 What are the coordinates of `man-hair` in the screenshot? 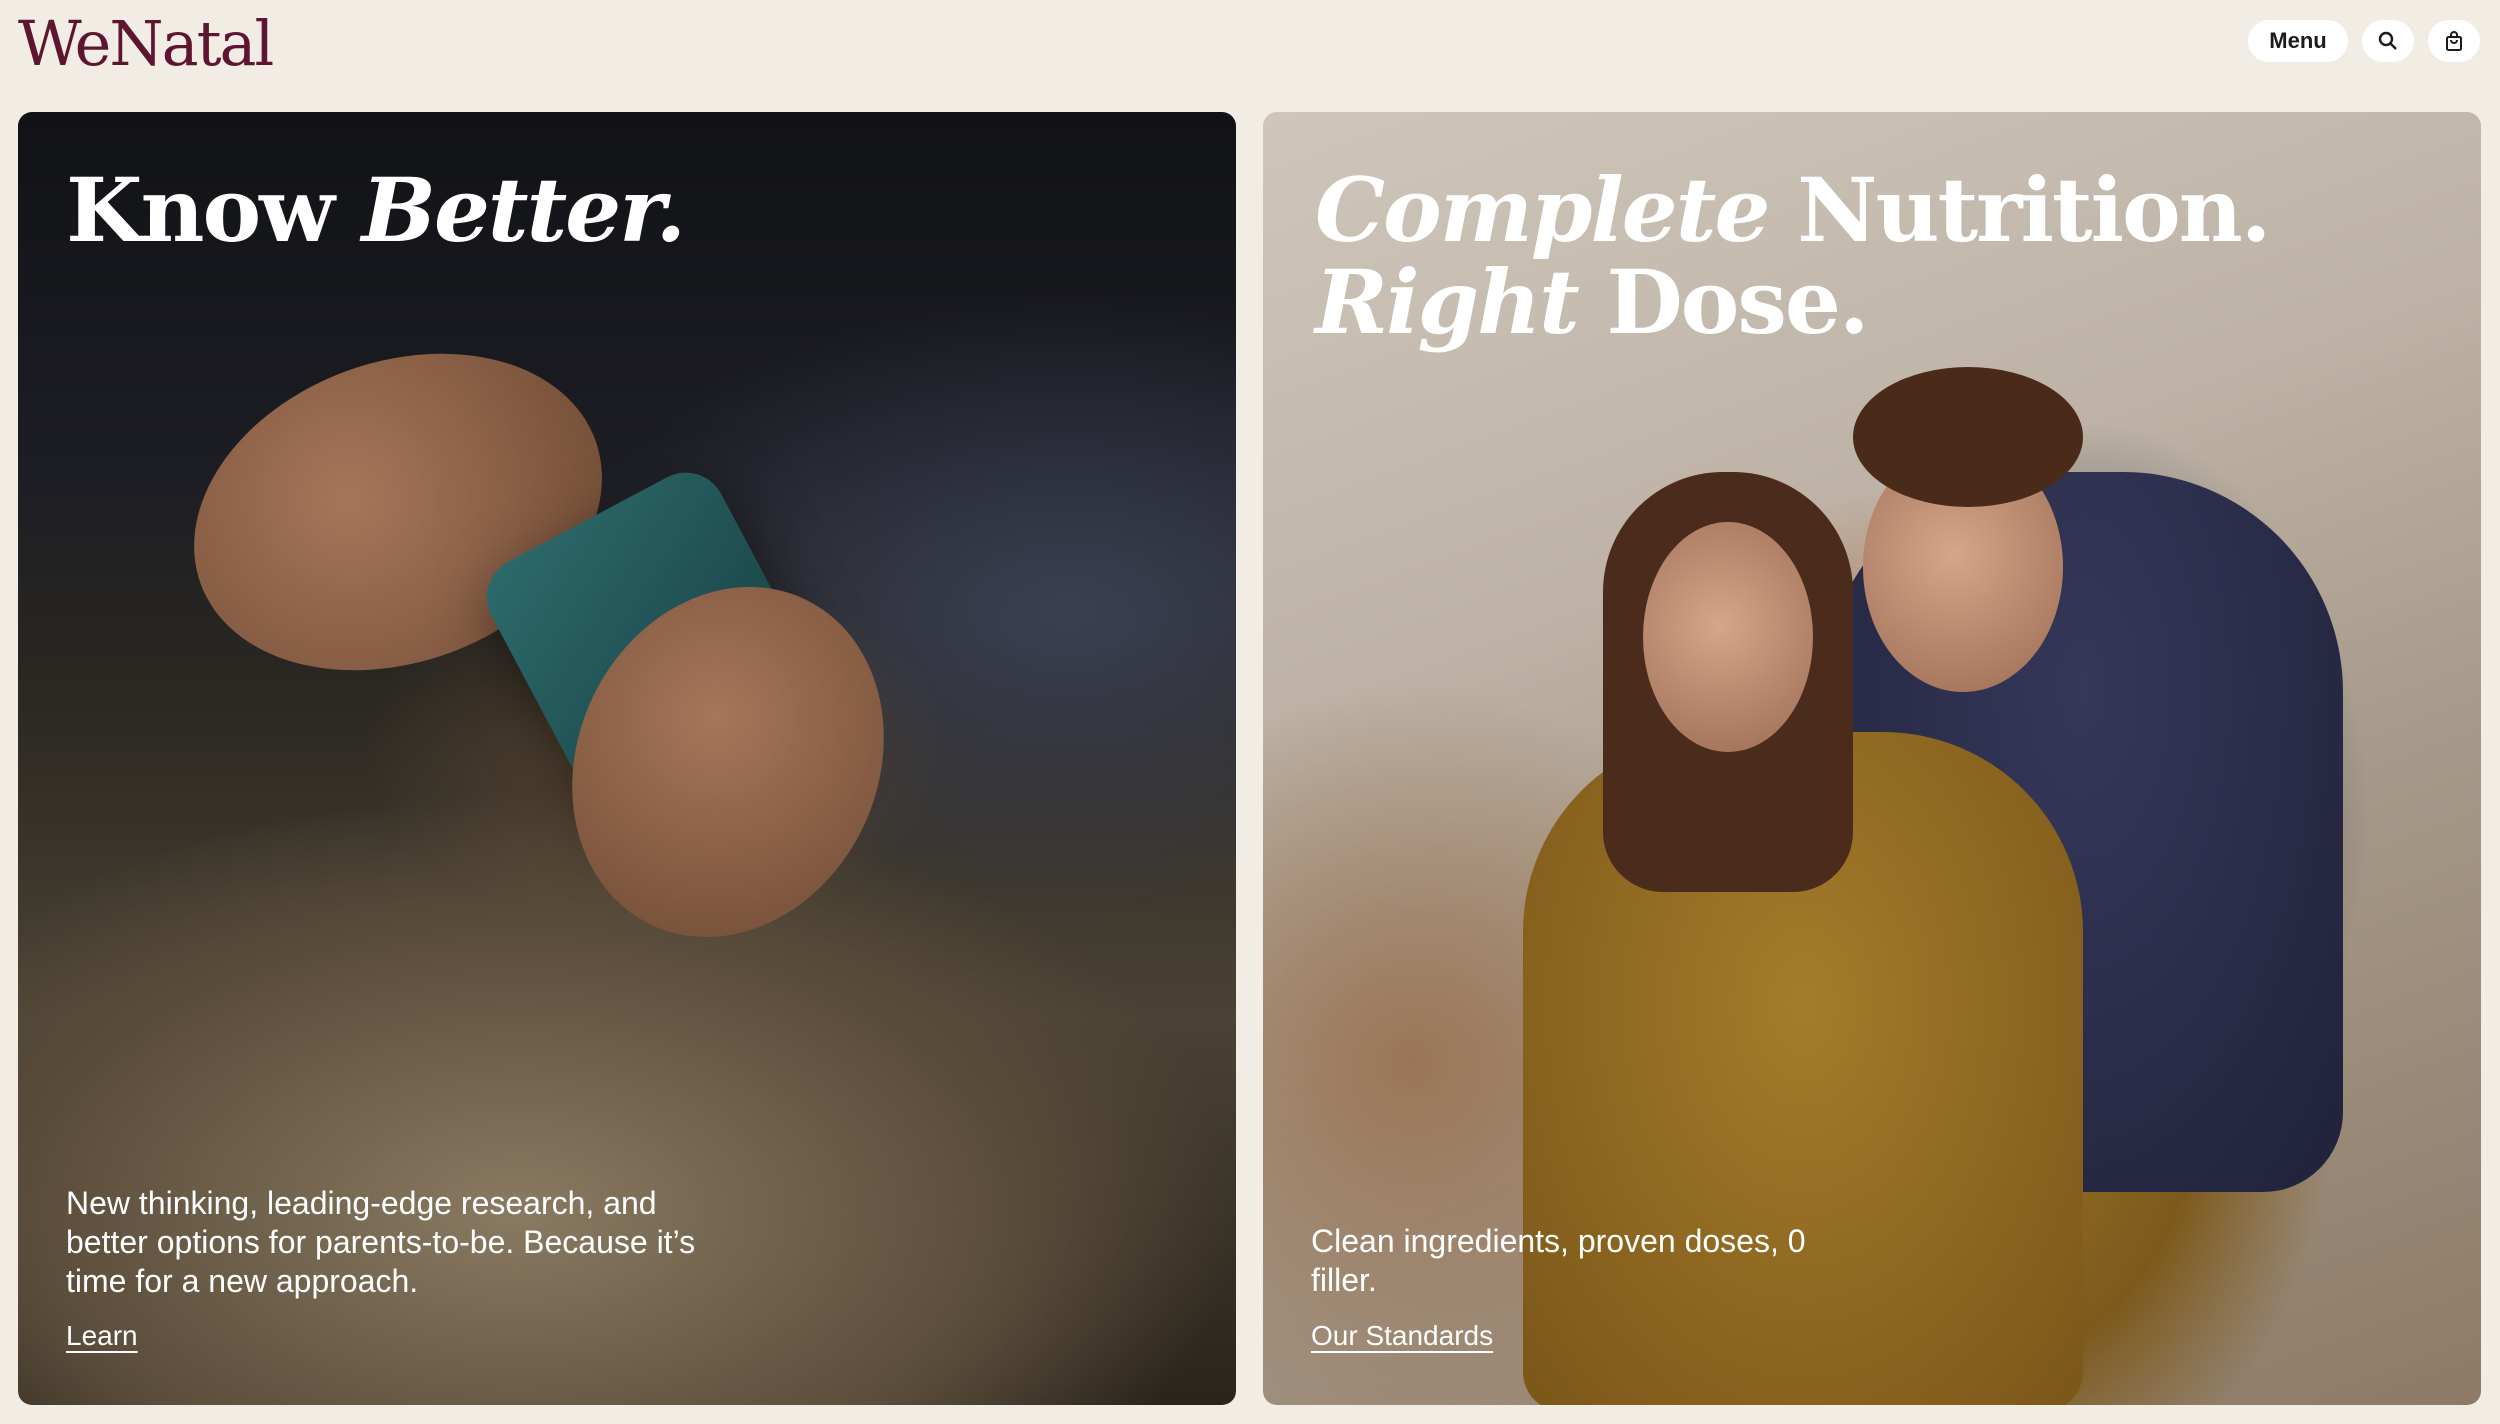 It's located at (1968, 437).